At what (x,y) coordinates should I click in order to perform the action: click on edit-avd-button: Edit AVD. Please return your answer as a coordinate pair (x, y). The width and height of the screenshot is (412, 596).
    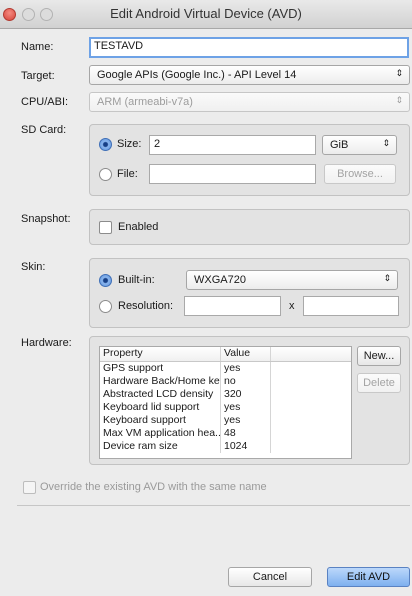
    Looking at the image, I should click on (368, 577).